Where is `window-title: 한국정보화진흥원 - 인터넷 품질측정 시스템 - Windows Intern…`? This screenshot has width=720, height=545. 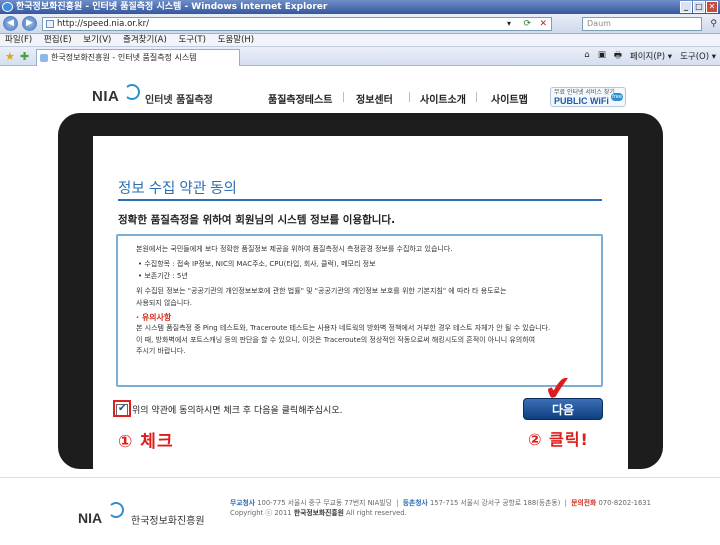
window-title: 한국정보화진흥원 - 인터넷 품질측정 시스템 - Windows Intern… is located at coordinates (172, 7).